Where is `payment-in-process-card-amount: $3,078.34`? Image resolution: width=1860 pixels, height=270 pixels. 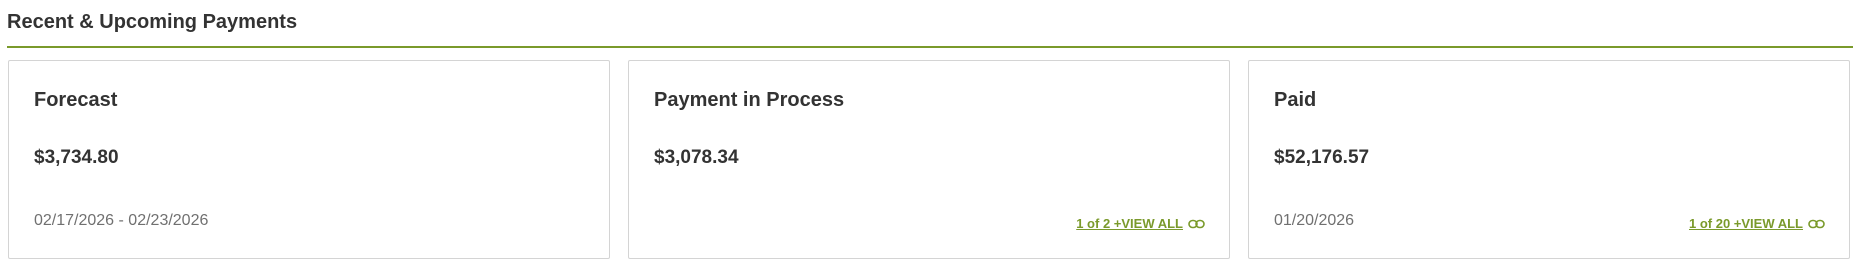
payment-in-process-card-amount: $3,078.34 is located at coordinates (696, 157).